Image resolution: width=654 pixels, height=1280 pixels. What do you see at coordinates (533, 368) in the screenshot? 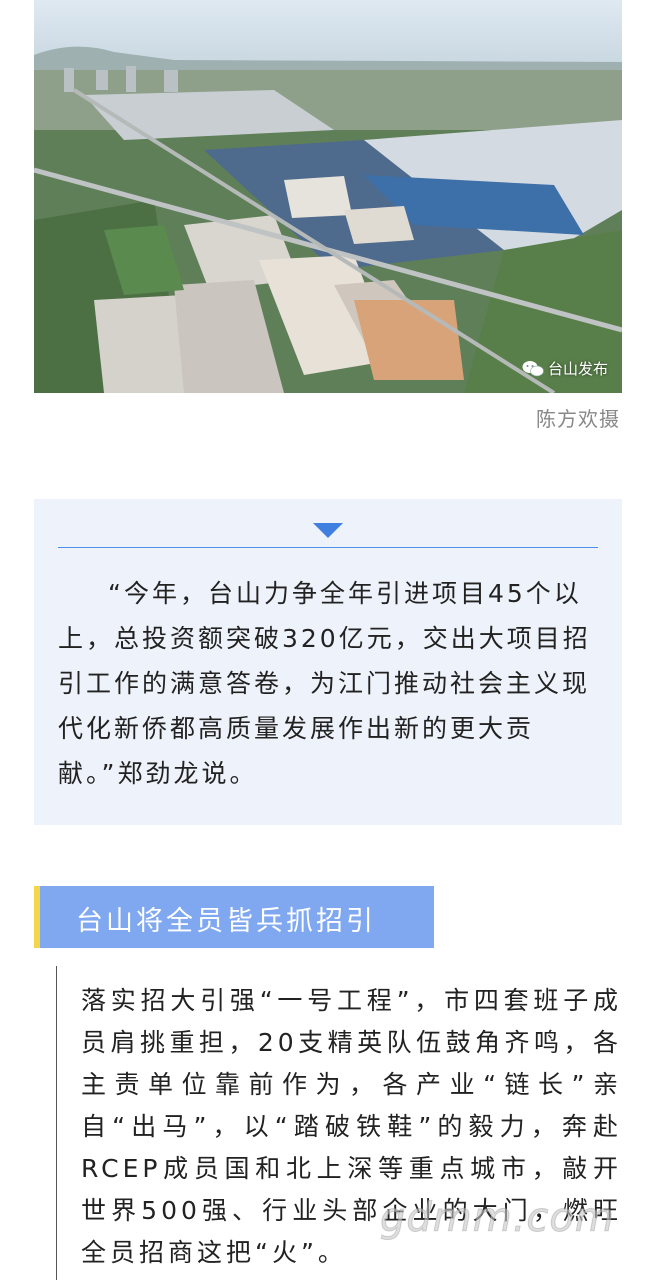
I see `wechat-icon` at bounding box center [533, 368].